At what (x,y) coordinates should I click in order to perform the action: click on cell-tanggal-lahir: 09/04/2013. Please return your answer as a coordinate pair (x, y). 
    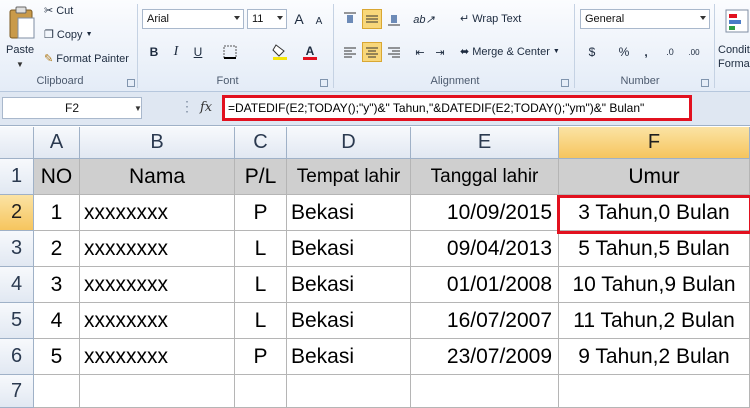
    Looking at the image, I should click on (485, 249).